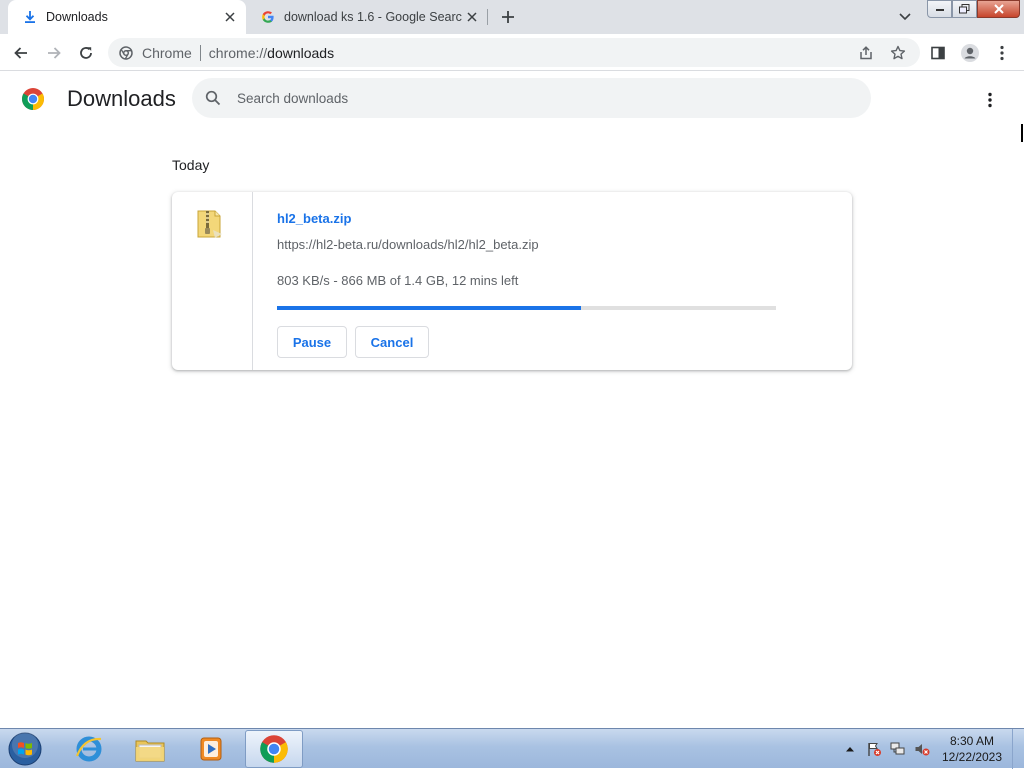 Image resolution: width=1024 pixels, height=769 pixels. What do you see at coordinates (21, 53) in the screenshot?
I see `back-arrow-icon` at bounding box center [21, 53].